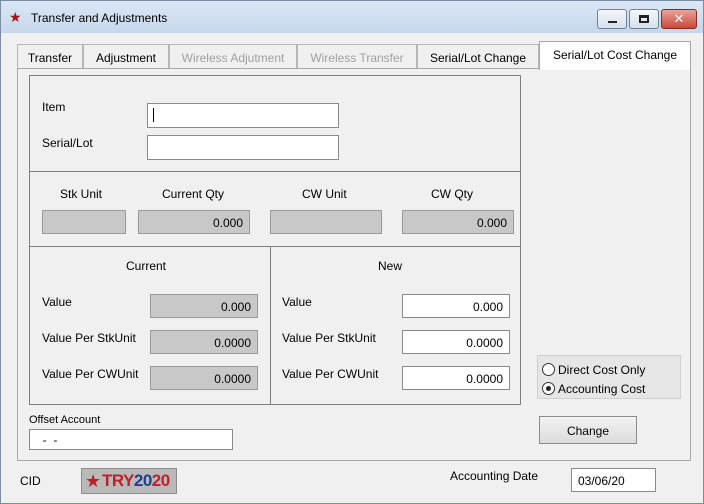  I want to click on tab-transfer-label: Transfer, so click(50, 58).